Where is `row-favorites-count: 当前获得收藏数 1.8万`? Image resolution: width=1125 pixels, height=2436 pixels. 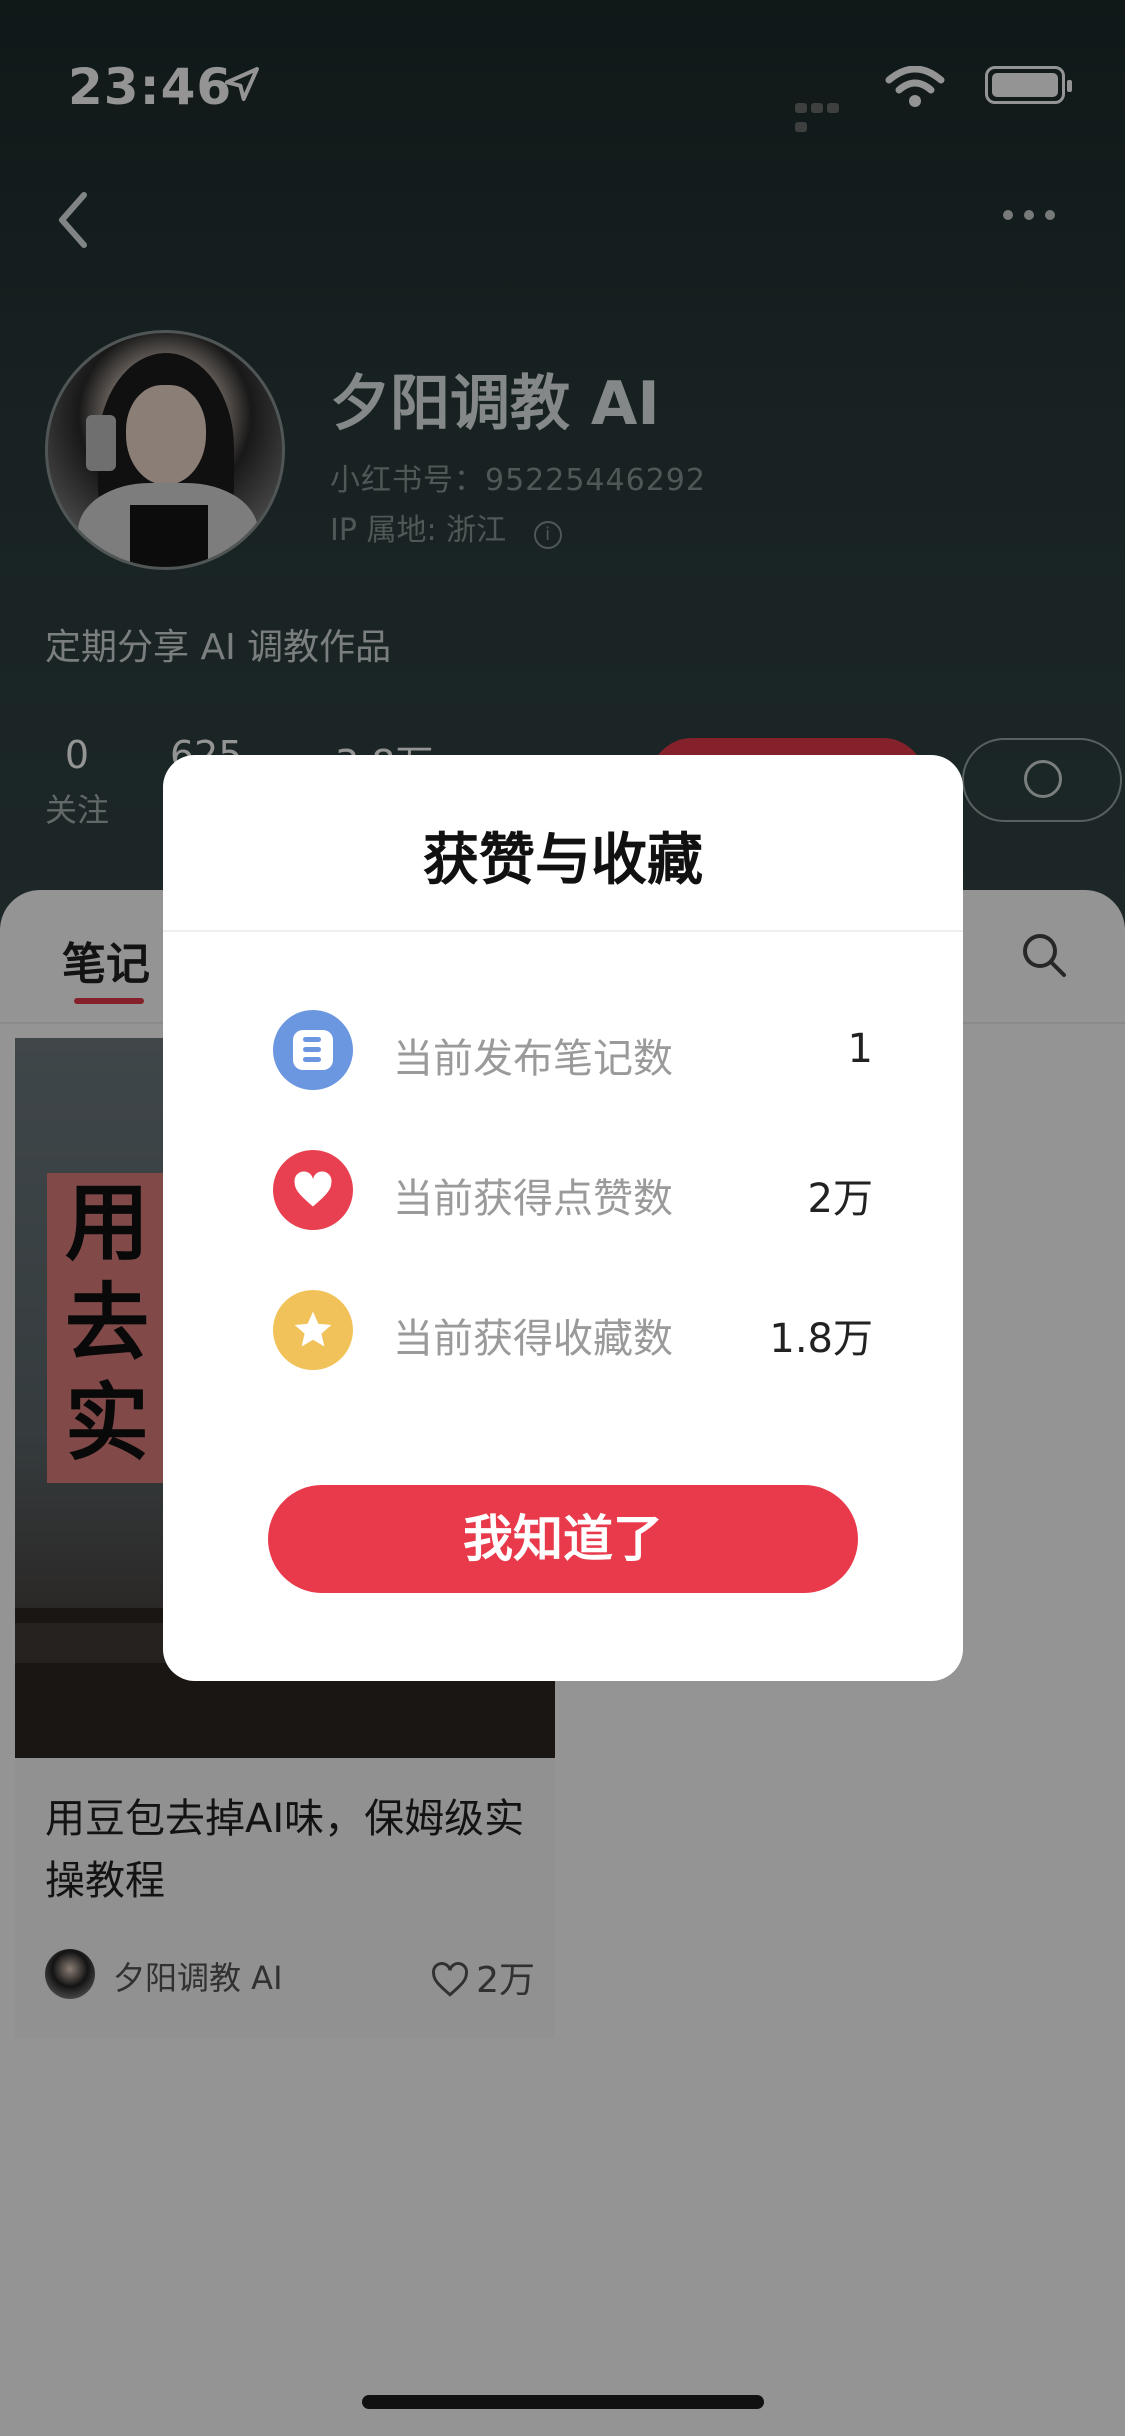 row-favorites-count: 当前获得收藏数 1.8万 is located at coordinates (573, 1330).